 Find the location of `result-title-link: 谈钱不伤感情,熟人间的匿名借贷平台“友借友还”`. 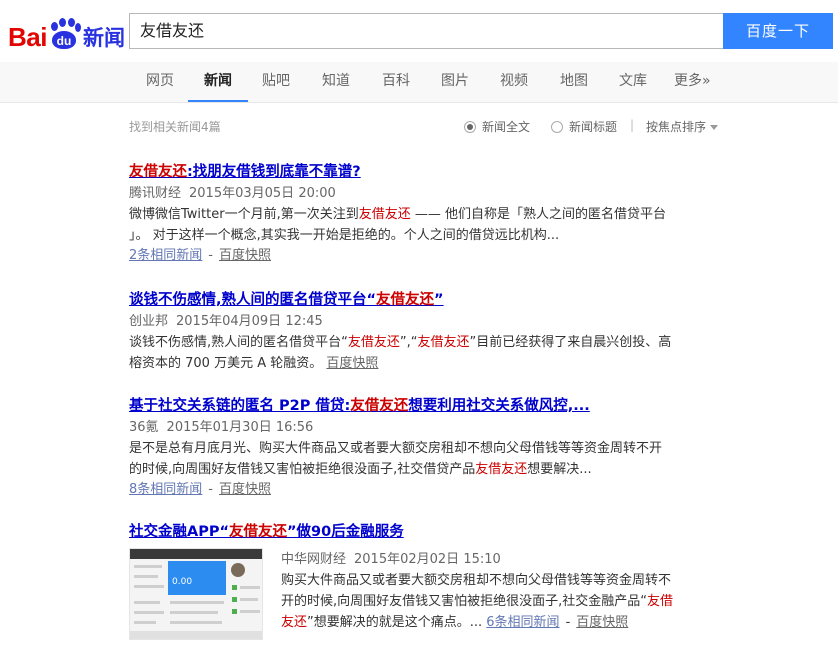

result-title-link: 谈钱不伤感情,熟人间的匿名借贷平台“友借友还” is located at coordinates (424, 300).